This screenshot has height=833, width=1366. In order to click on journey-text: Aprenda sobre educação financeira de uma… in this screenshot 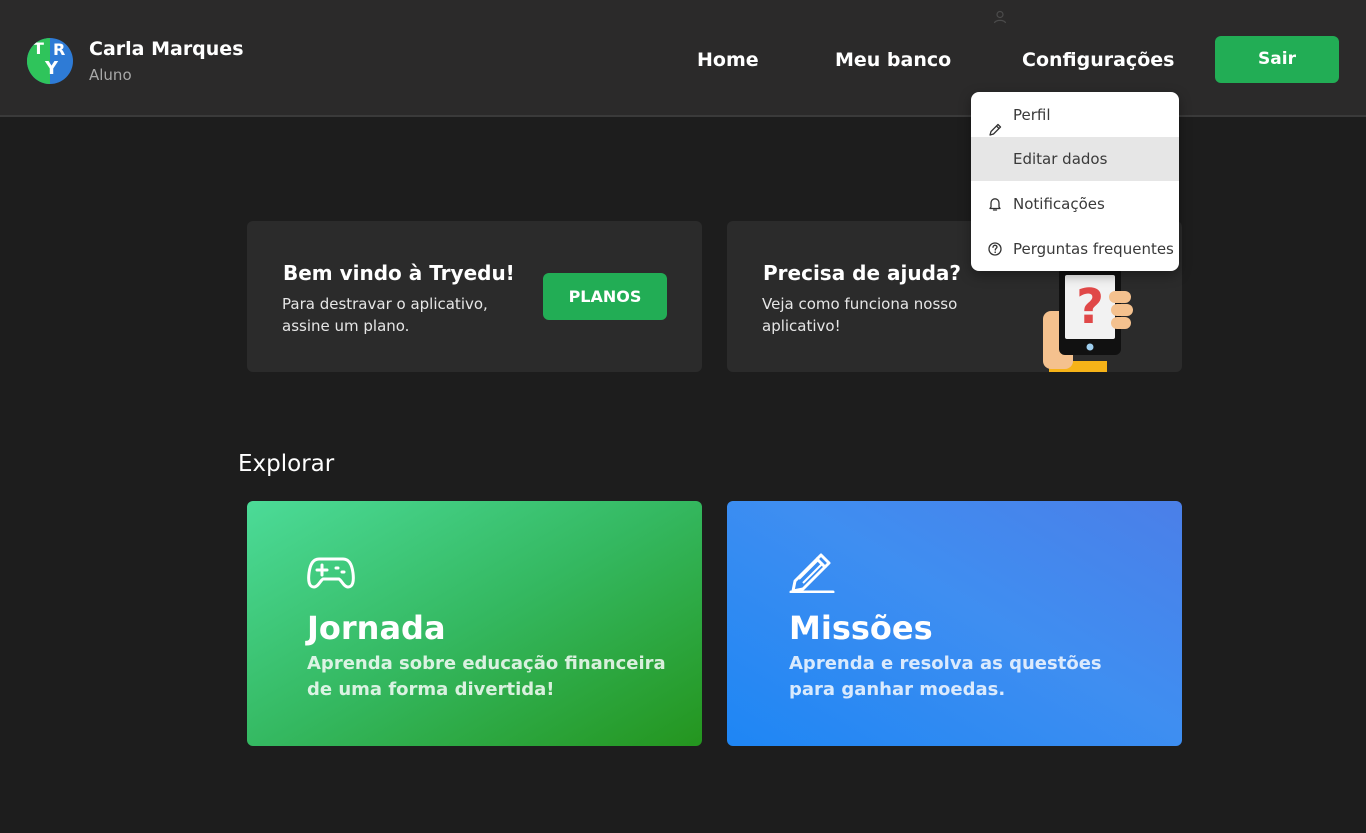, I will do `click(486, 676)`.